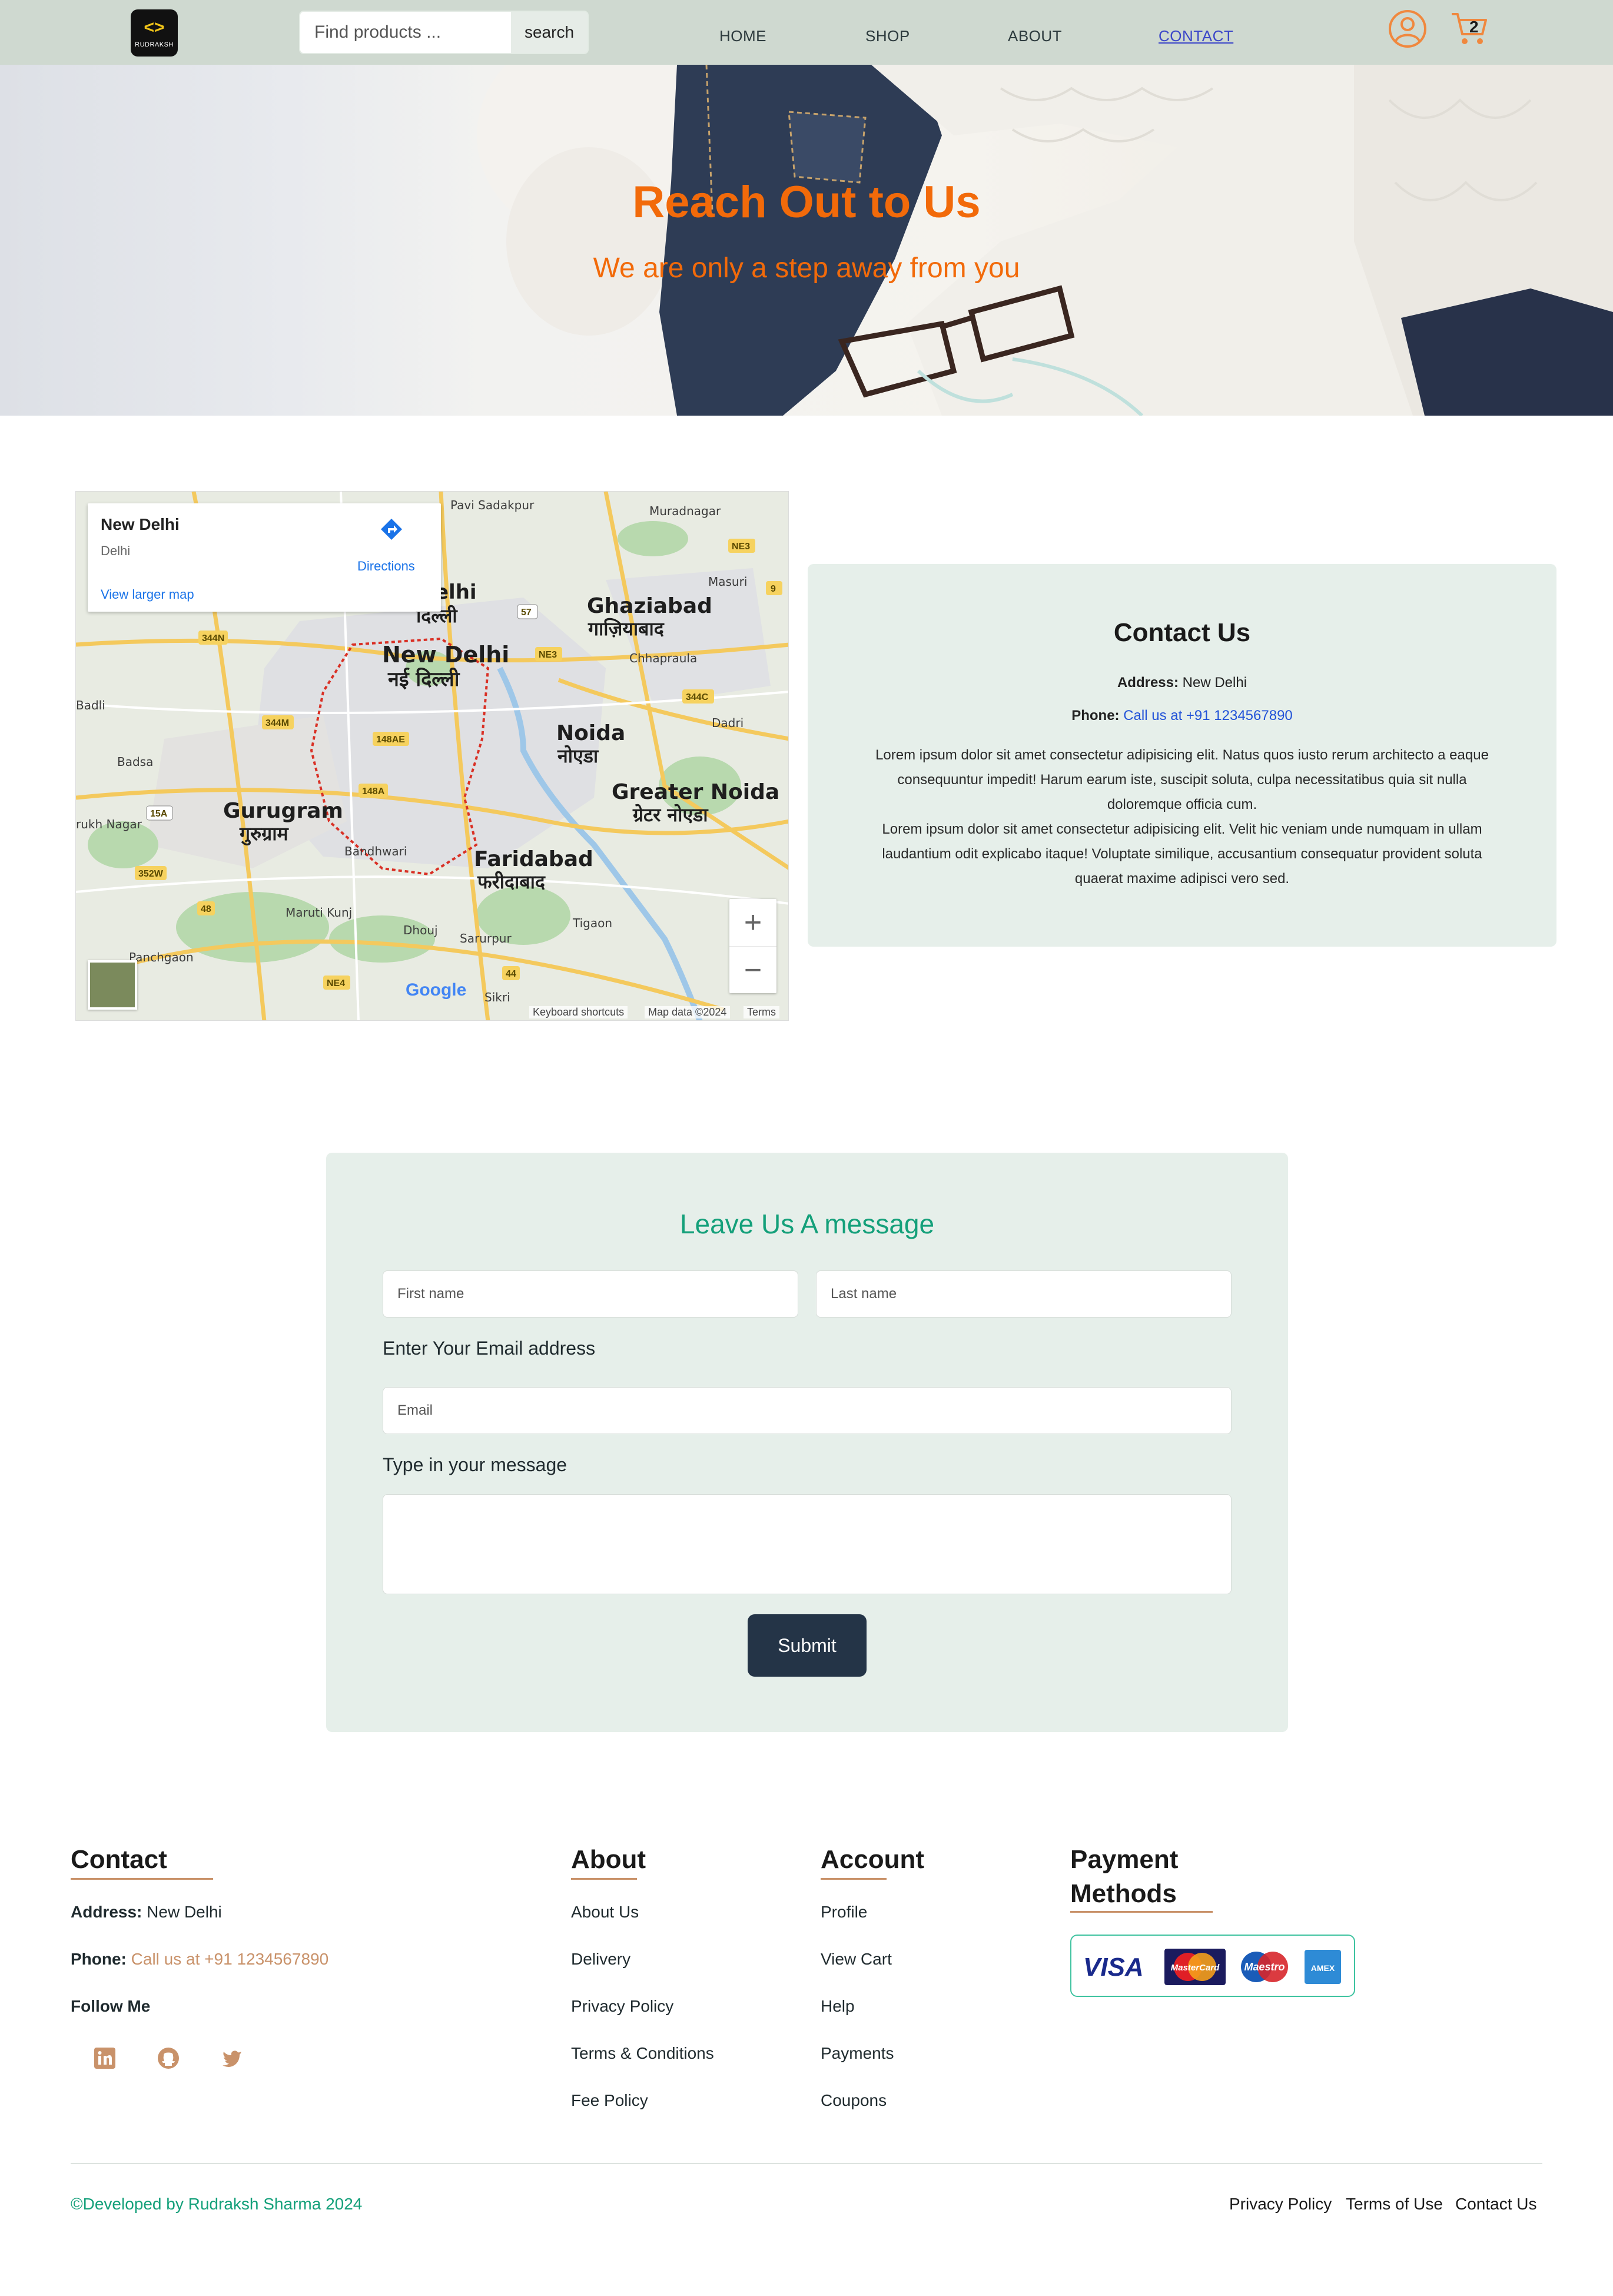  What do you see at coordinates (99, 1959) in the screenshot?
I see `footer-phone-label: Phone:` at bounding box center [99, 1959].